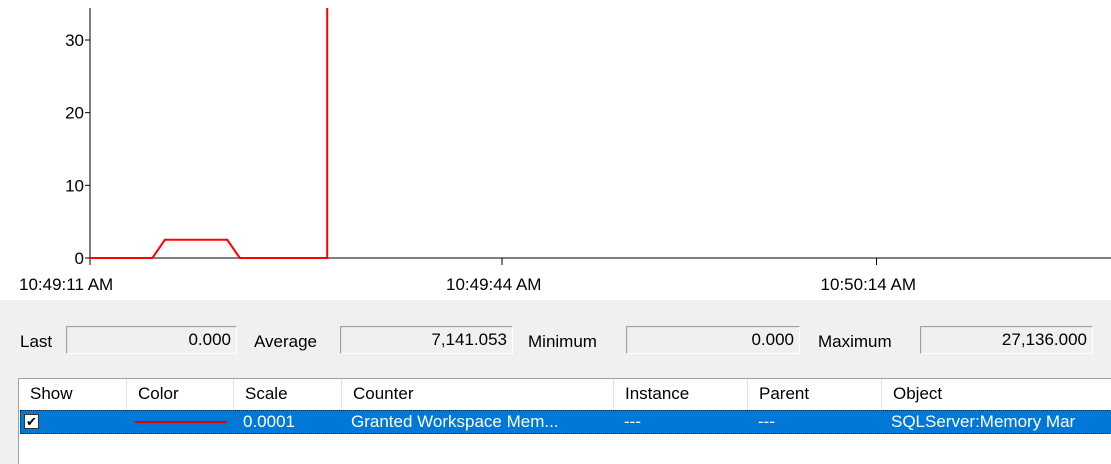 This screenshot has width=1111, height=464. I want to click on average-label: Average, so click(286, 341).